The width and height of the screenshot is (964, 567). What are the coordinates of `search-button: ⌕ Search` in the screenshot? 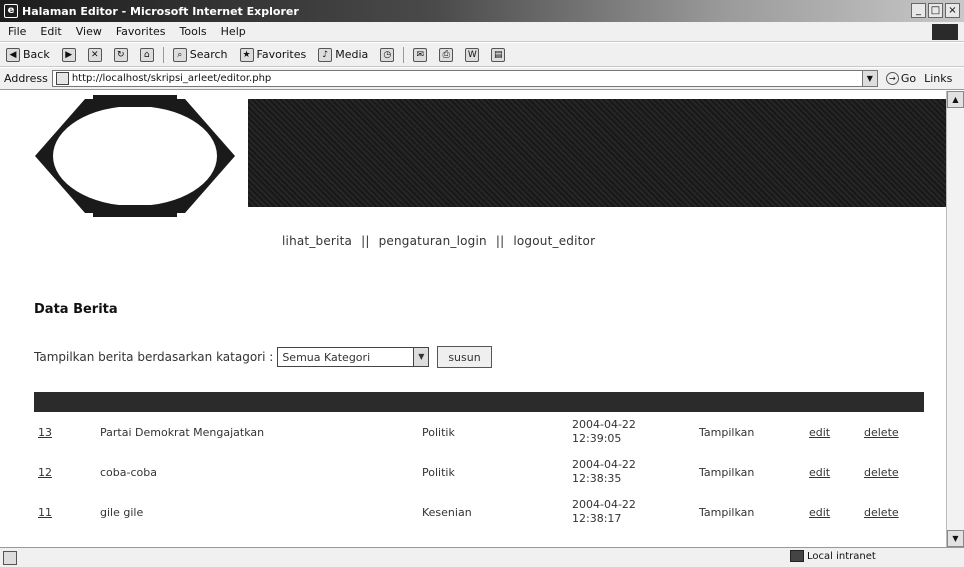 It's located at (200, 54).